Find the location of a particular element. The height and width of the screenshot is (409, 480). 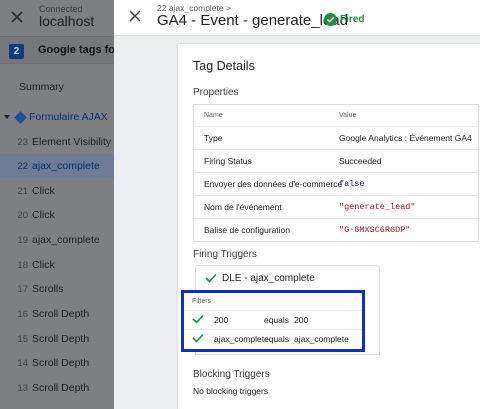

event-item: 17 Scrolls is located at coordinates (57, 289).